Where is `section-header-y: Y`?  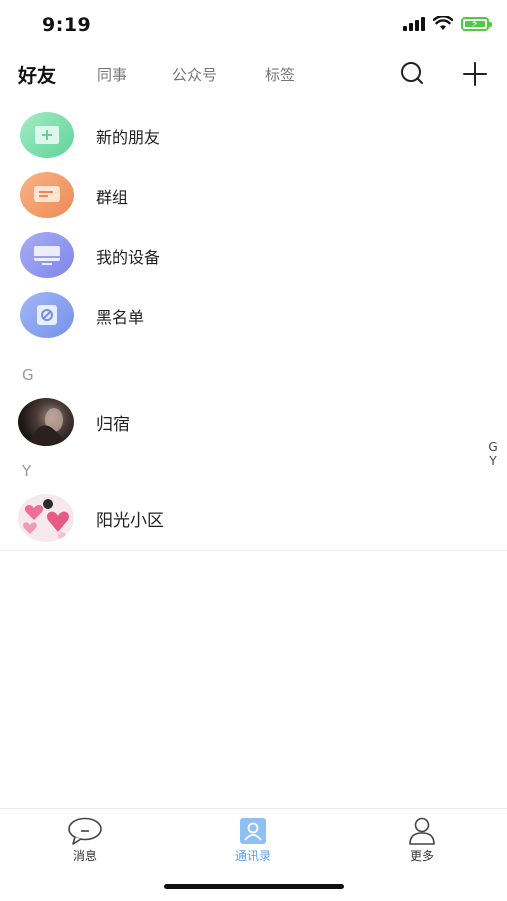
section-header-y: Y is located at coordinates (27, 471).